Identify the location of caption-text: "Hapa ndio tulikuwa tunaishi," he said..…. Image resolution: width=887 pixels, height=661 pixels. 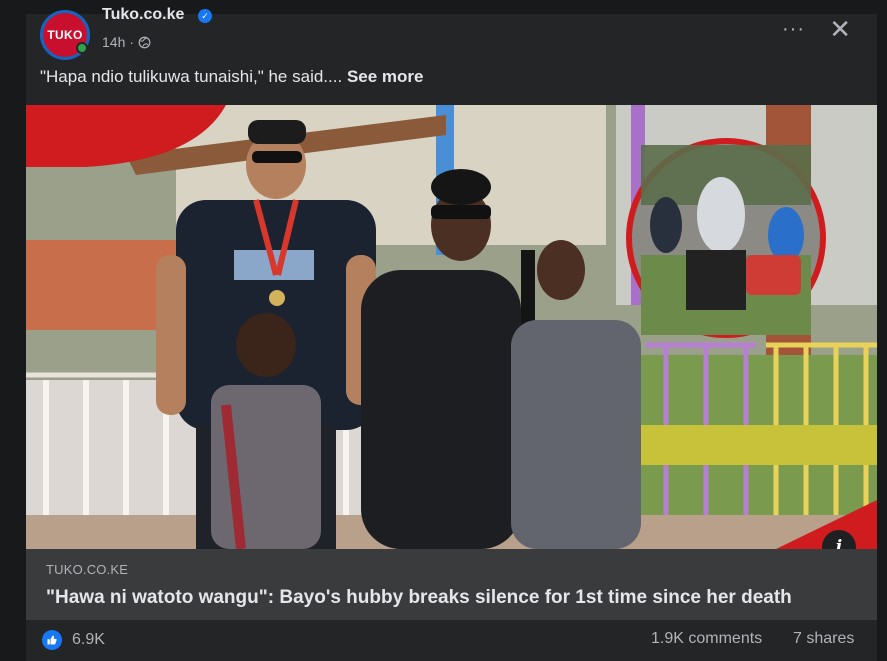
(191, 76).